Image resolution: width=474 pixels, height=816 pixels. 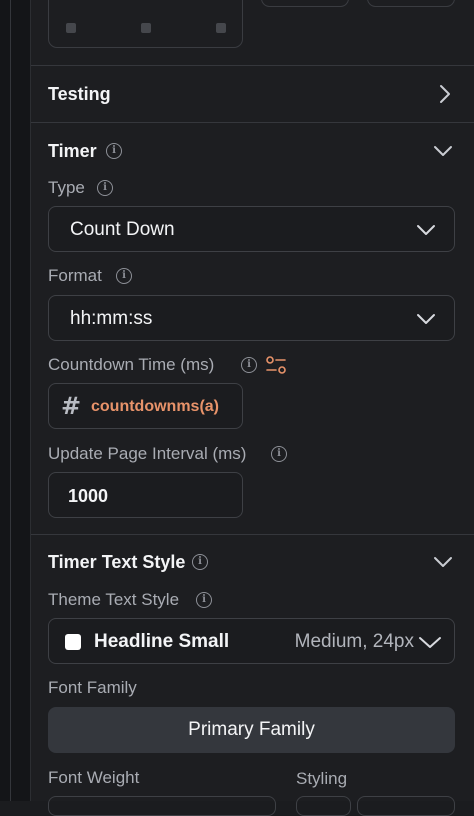 What do you see at coordinates (71, 406) in the screenshot?
I see `hash-icon: #` at bounding box center [71, 406].